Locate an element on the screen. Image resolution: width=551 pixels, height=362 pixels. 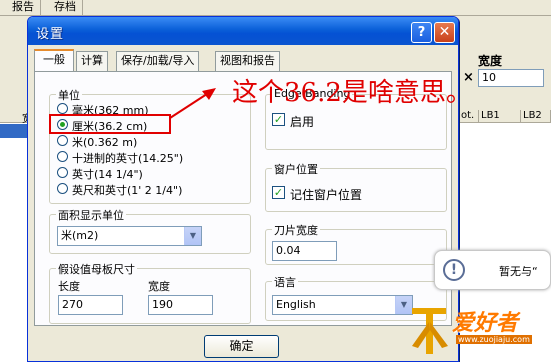
grid-header-lb1: LB1 is located at coordinates (500, 116).